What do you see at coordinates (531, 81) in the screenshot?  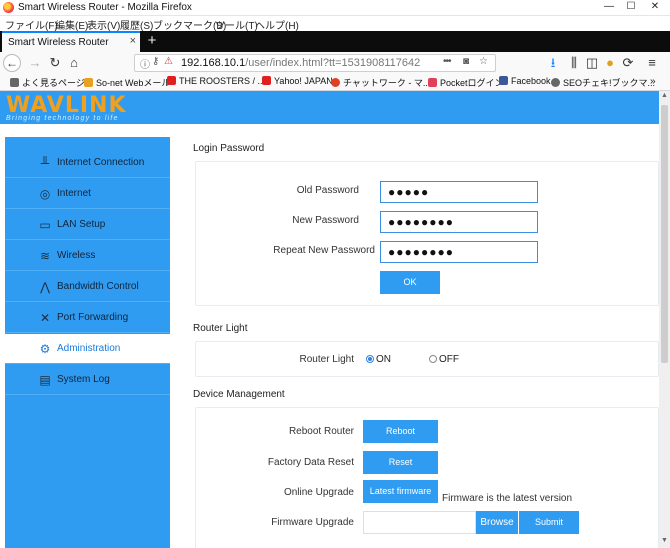 I see `bookmark-label: Facebook` at bounding box center [531, 81].